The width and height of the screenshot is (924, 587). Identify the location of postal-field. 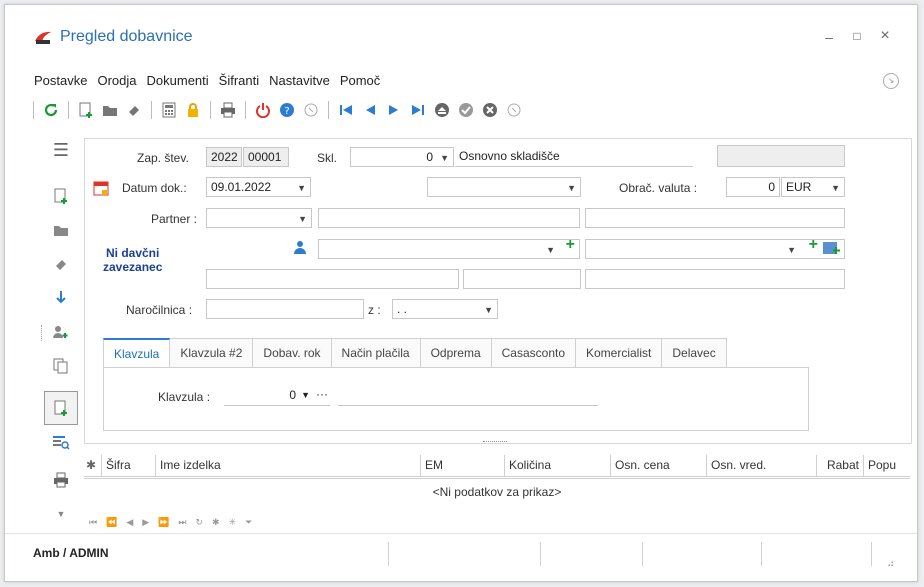
(522, 279).